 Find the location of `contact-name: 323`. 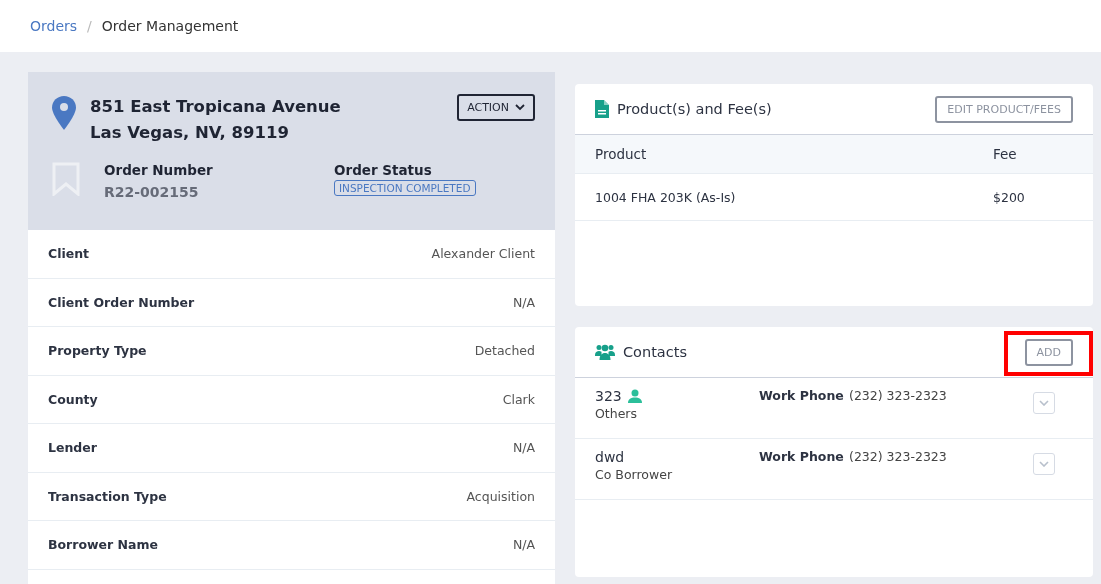

contact-name: 323 is located at coordinates (608, 396).